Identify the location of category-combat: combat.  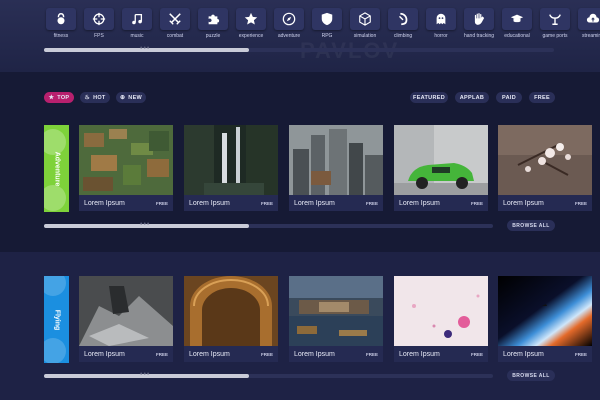
(175, 23).